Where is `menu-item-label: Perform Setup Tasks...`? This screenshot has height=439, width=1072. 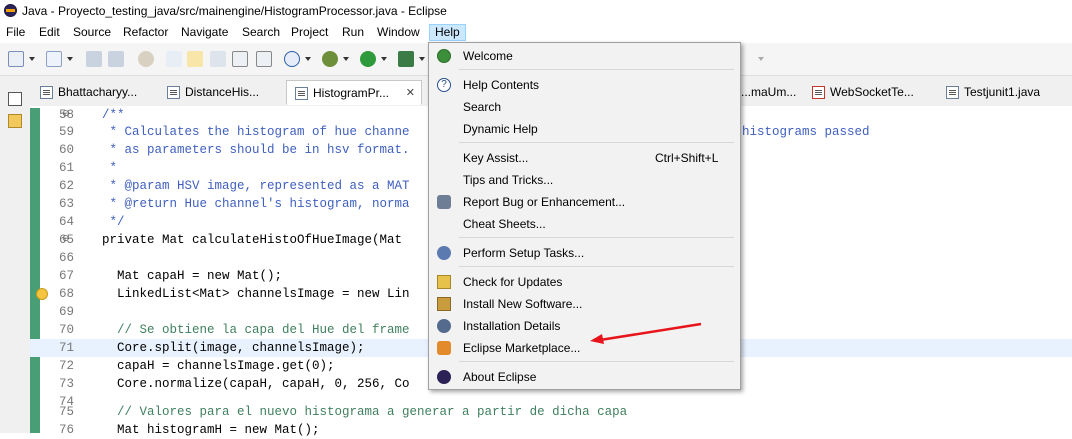 menu-item-label: Perform Setup Tasks... is located at coordinates (524, 253).